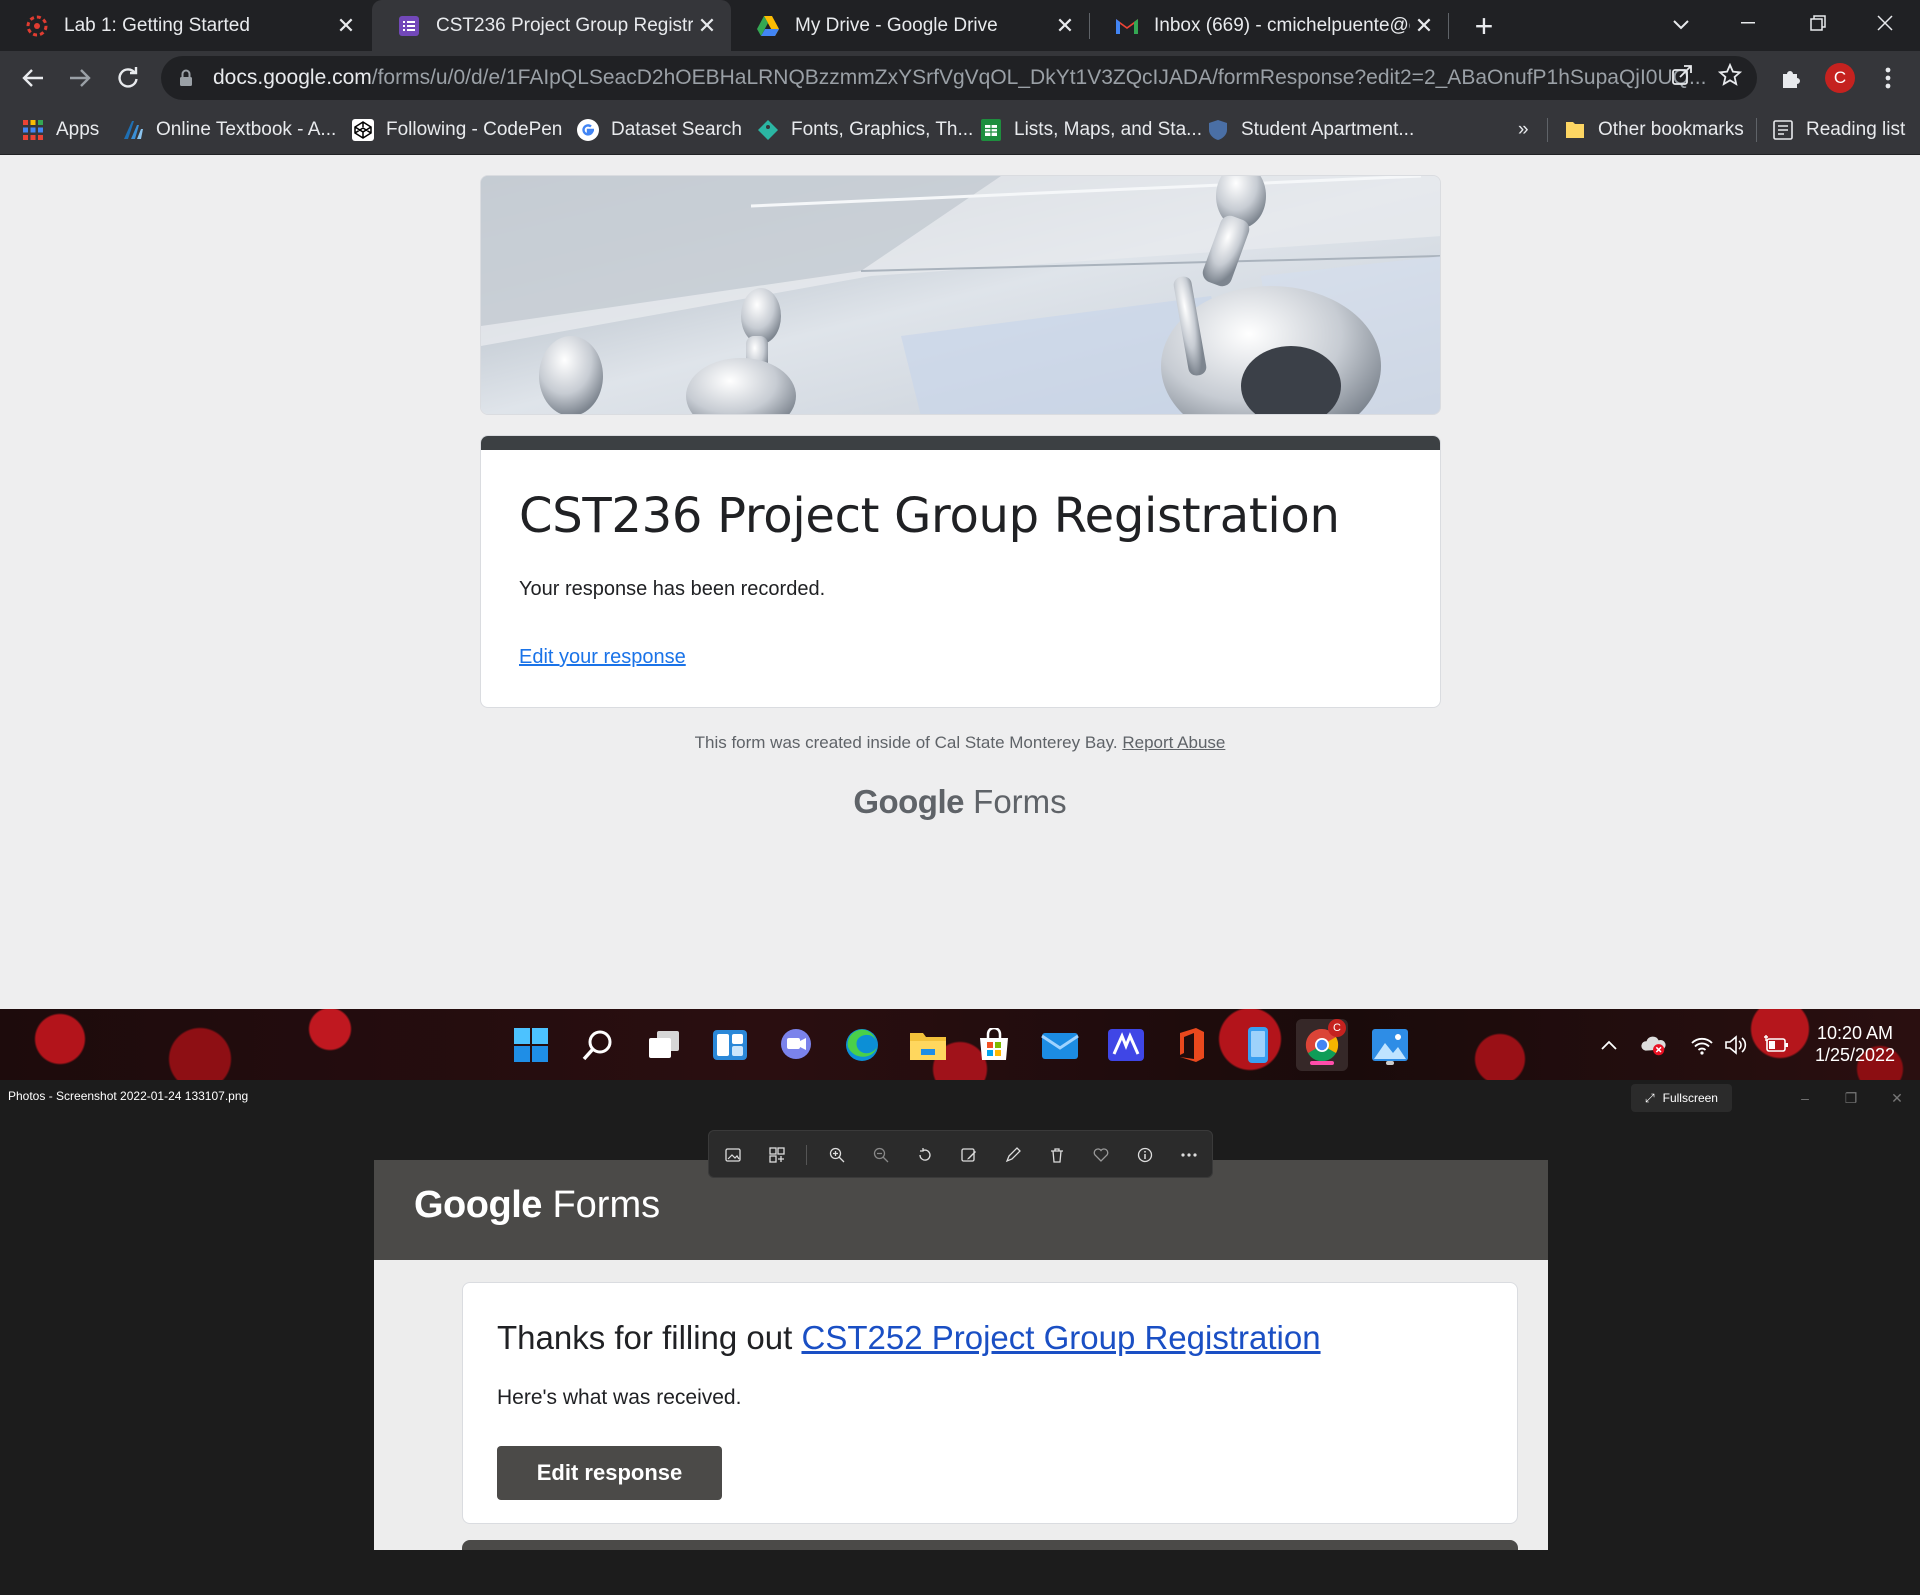 The image size is (1920, 1595). I want to click on tray-chevron-up-icon, so click(1609, 1045).